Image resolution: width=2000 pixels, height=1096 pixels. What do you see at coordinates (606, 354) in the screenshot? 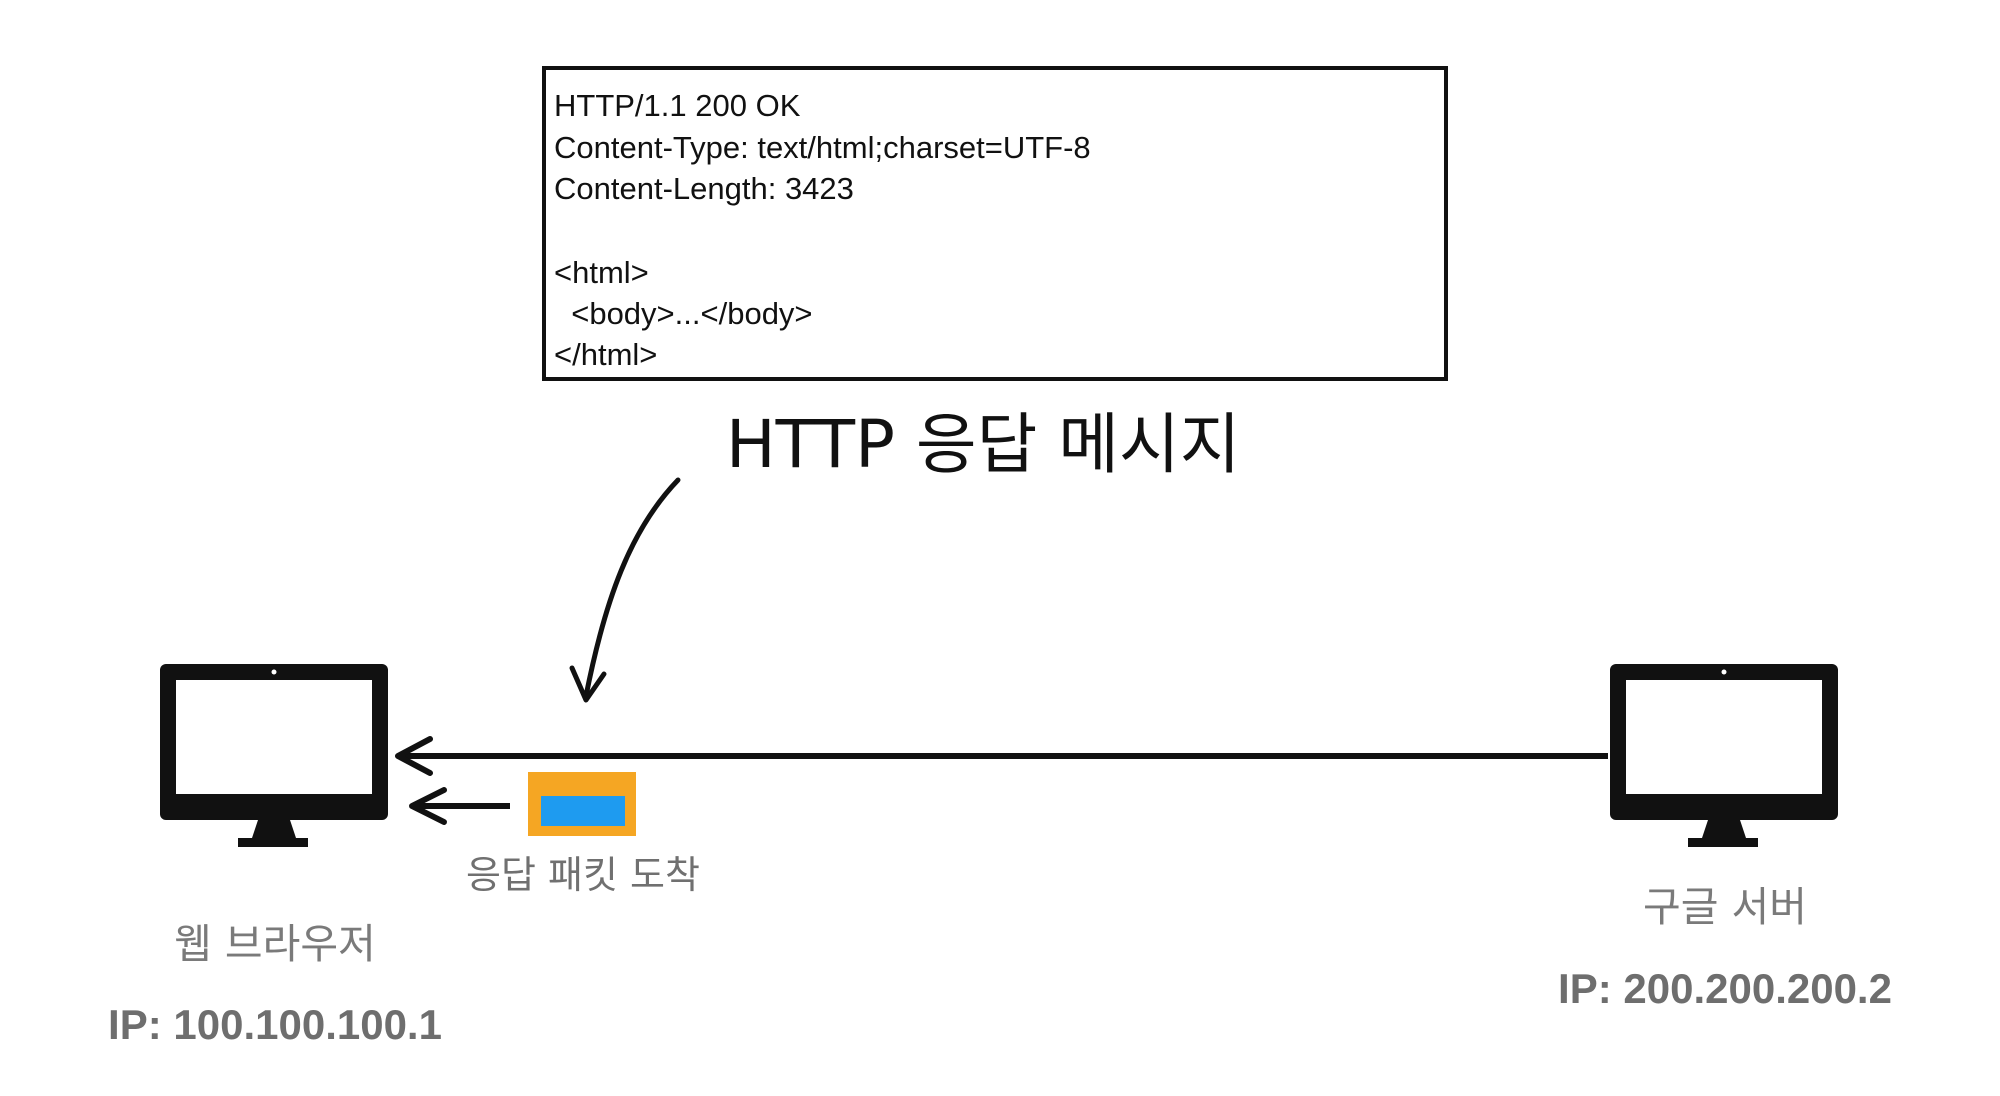
I see `body-html-close: </html>` at bounding box center [606, 354].